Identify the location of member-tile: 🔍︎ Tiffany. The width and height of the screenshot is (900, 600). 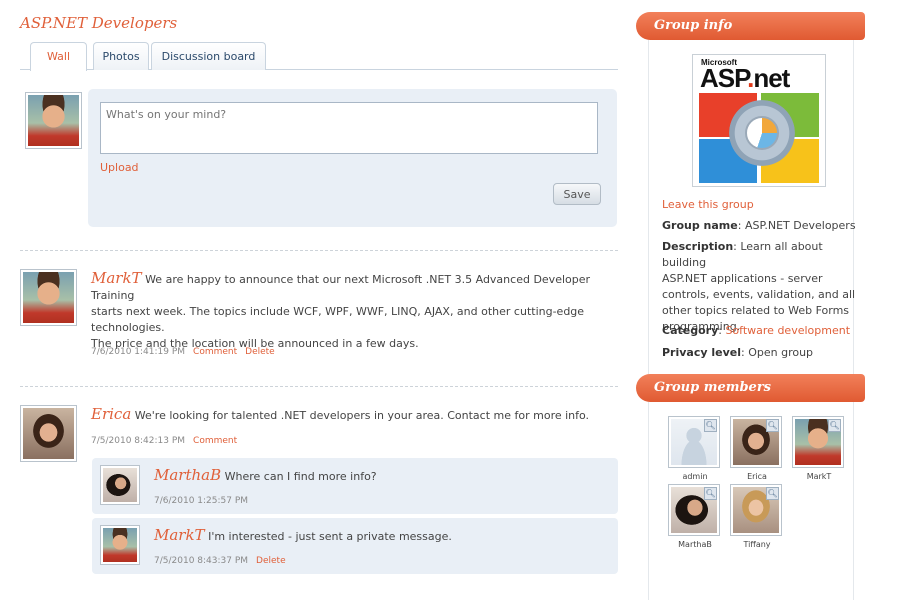
(757, 516).